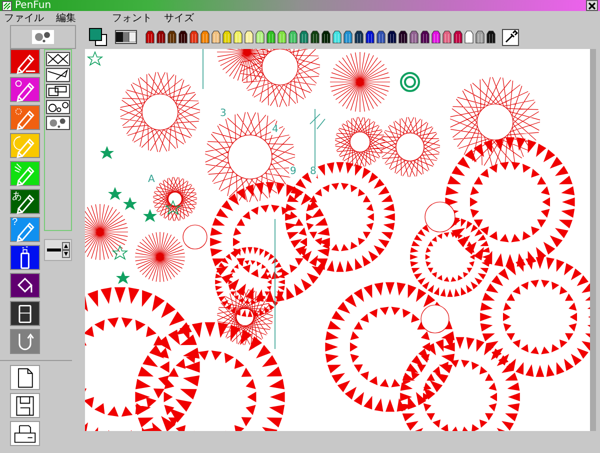  I want to click on canvas-text: 4, so click(275, 130).